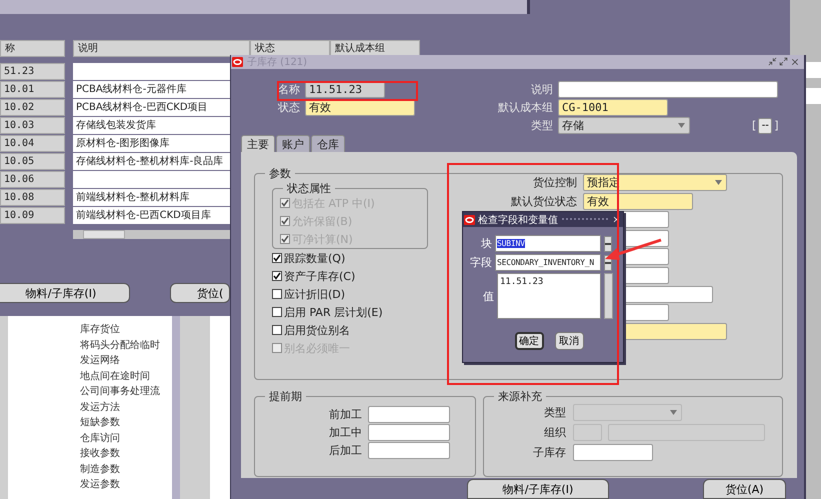  What do you see at coordinates (32, 48) in the screenshot?
I see `column-header: 称` at bounding box center [32, 48].